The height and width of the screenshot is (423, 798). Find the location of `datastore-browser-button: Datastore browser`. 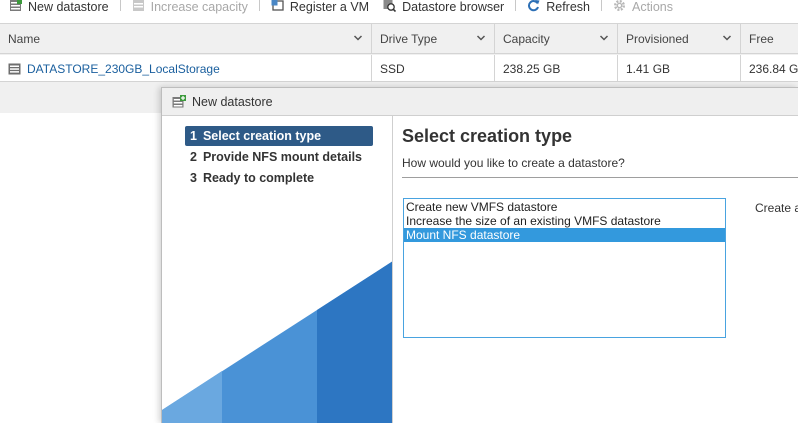

datastore-browser-button: Datastore browser is located at coordinates (443, 7).